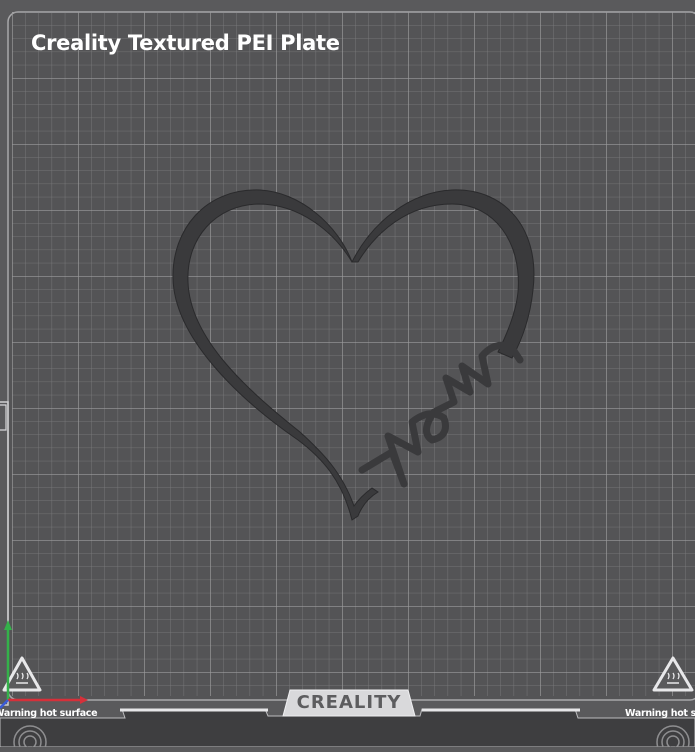  I want to click on brand-logo-text: CREALITY, so click(349, 702).